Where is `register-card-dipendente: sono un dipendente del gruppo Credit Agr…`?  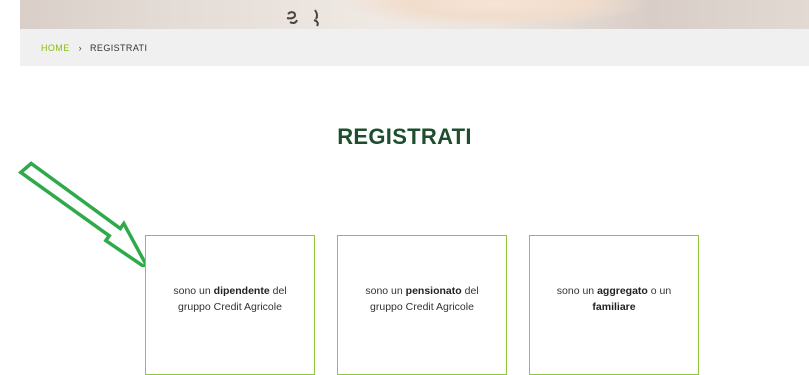 register-card-dipendente: sono un dipendente del gruppo Credit Agr… is located at coordinates (230, 305).